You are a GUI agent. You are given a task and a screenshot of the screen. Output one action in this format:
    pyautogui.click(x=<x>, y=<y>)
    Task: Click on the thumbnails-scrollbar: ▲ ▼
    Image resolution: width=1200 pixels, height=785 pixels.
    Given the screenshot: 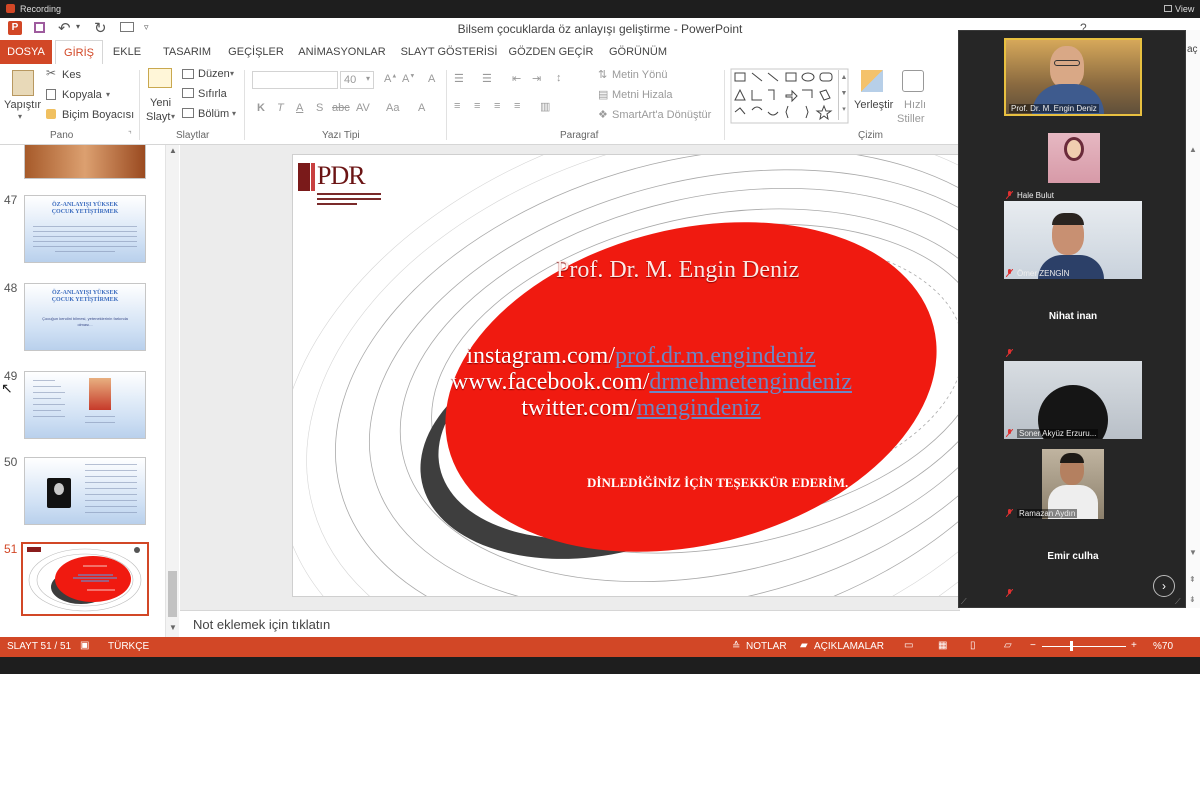 What is the action you would take?
    pyautogui.click(x=172, y=391)
    